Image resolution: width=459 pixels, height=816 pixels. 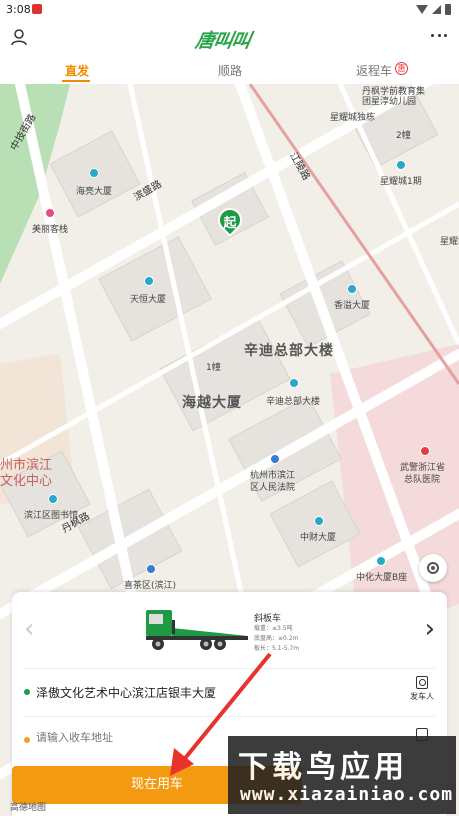 What do you see at coordinates (229, 10) in the screenshot?
I see `status-bar: 3:08` at bounding box center [229, 10].